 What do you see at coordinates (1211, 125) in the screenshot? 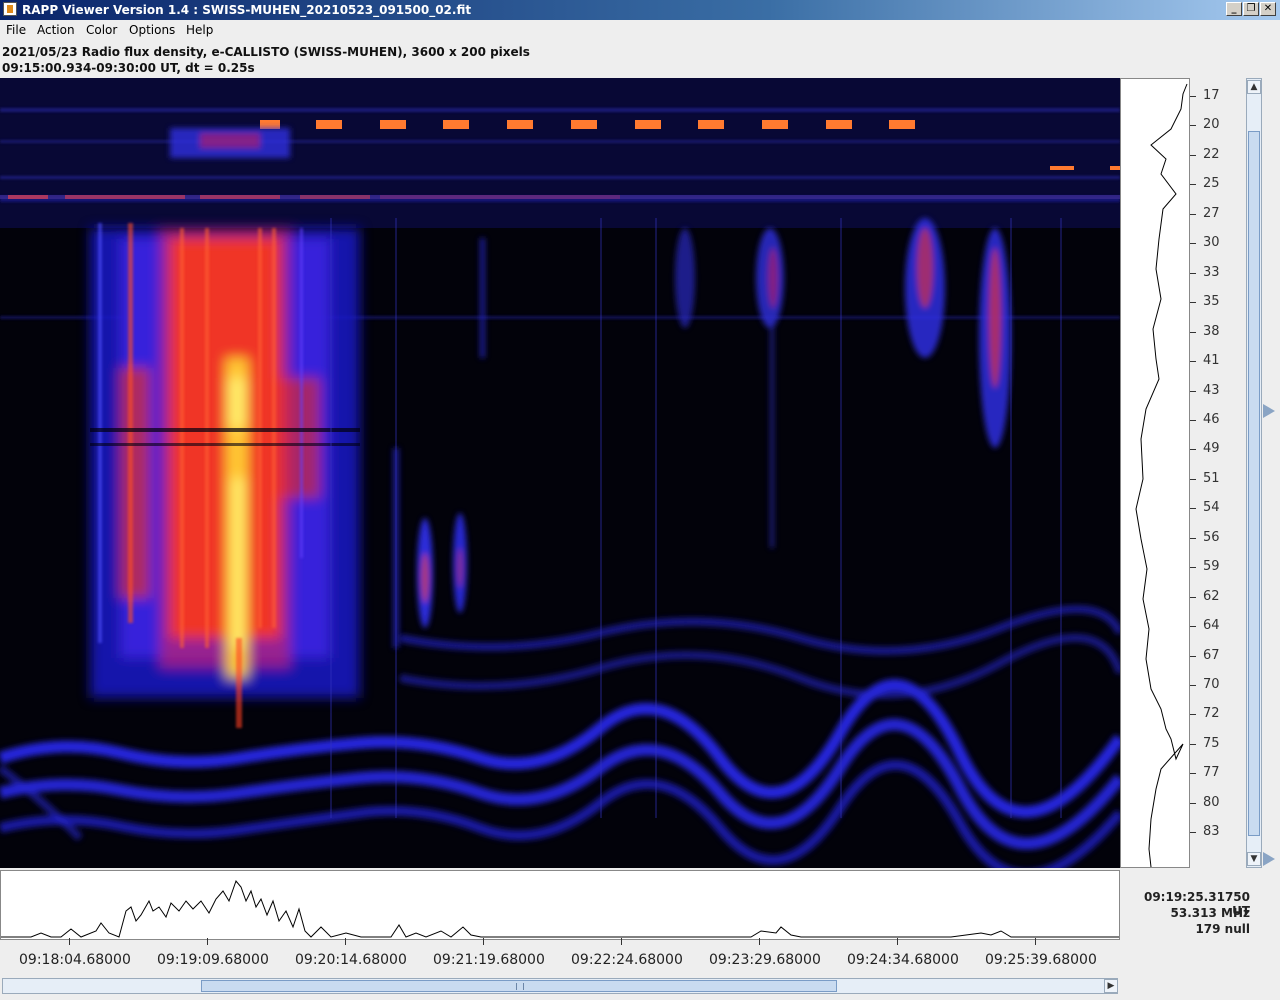
I see `freq-tick-label: 20` at bounding box center [1211, 125].